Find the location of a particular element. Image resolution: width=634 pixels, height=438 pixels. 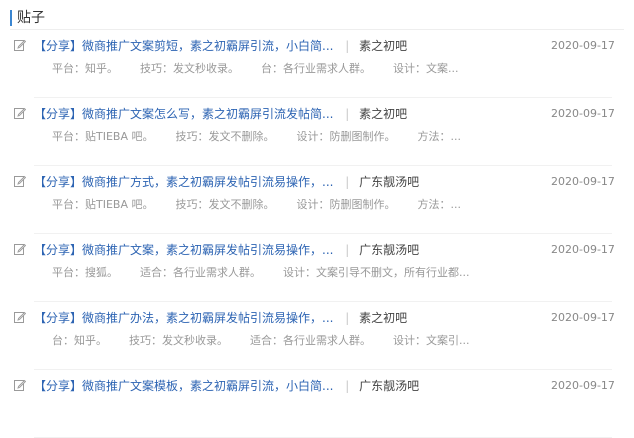

post-title-line: 【分享】微商推广办法，素之初霸屏发帖引流易操作，... | 素之初吧 is located at coordinates (220, 318).